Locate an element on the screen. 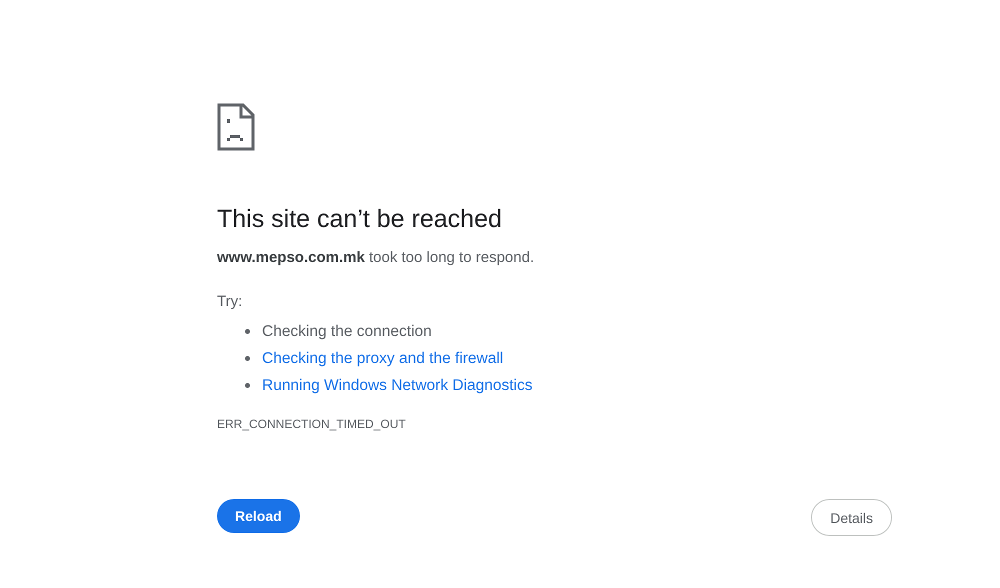  sad-page-icon is located at coordinates (236, 127).